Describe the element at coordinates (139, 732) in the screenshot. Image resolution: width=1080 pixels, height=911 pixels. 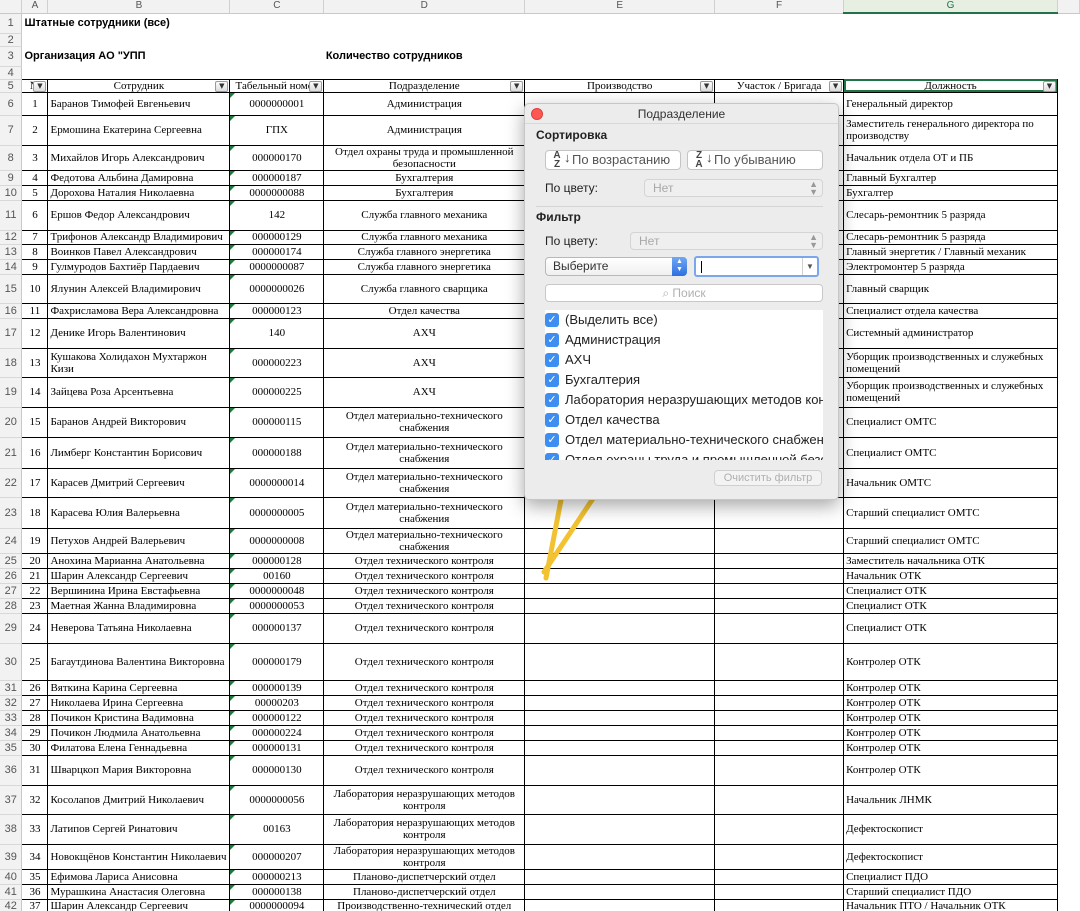
I see `employee-name: Почикон Людмила Анатольевна` at that location.